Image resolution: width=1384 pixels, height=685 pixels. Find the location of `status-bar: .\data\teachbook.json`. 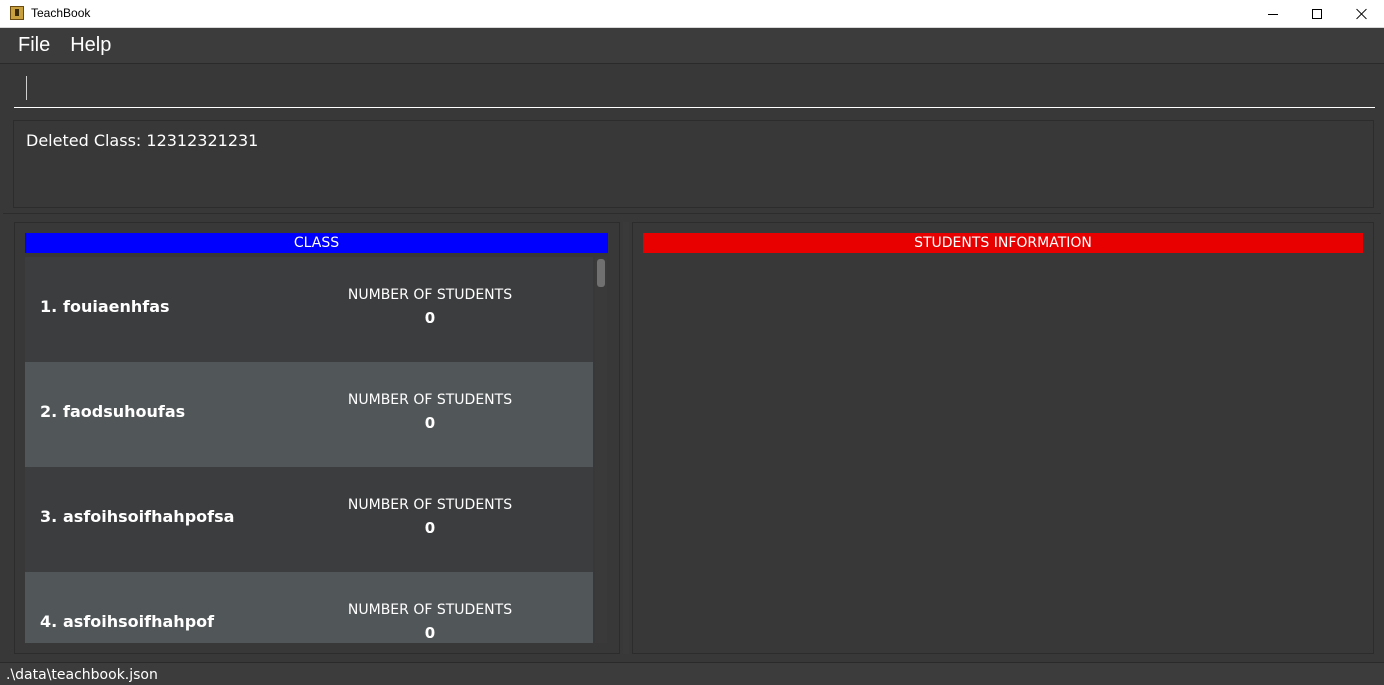

status-bar: .\data\teachbook.json is located at coordinates (692, 673).